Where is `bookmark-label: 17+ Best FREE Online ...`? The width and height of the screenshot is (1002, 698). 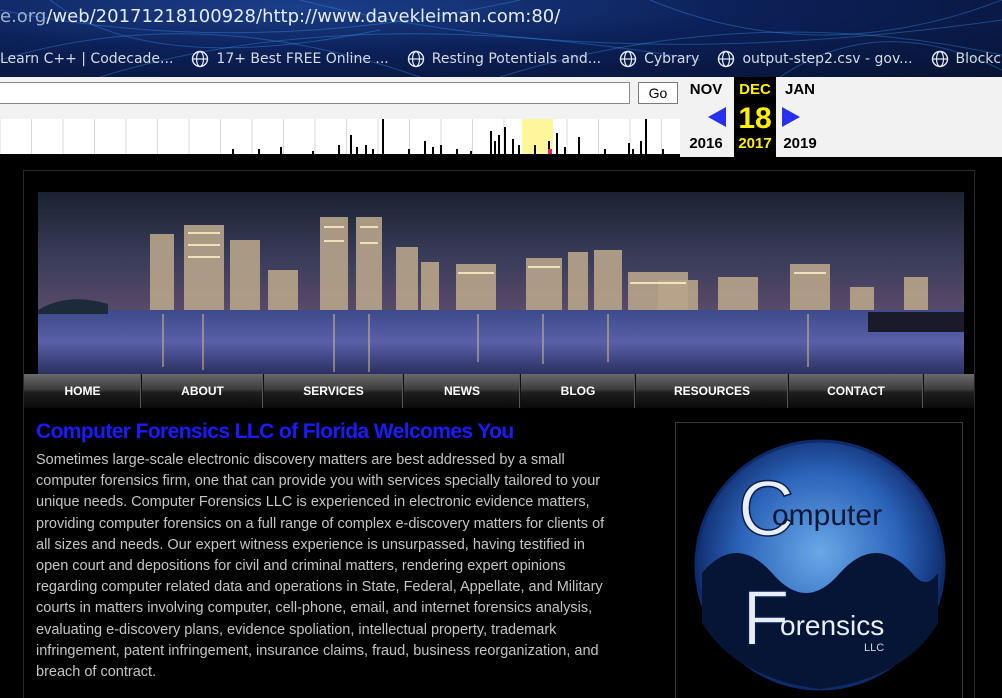
bookmark-label: 17+ Best FREE Online ... is located at coordinates (302, 59).